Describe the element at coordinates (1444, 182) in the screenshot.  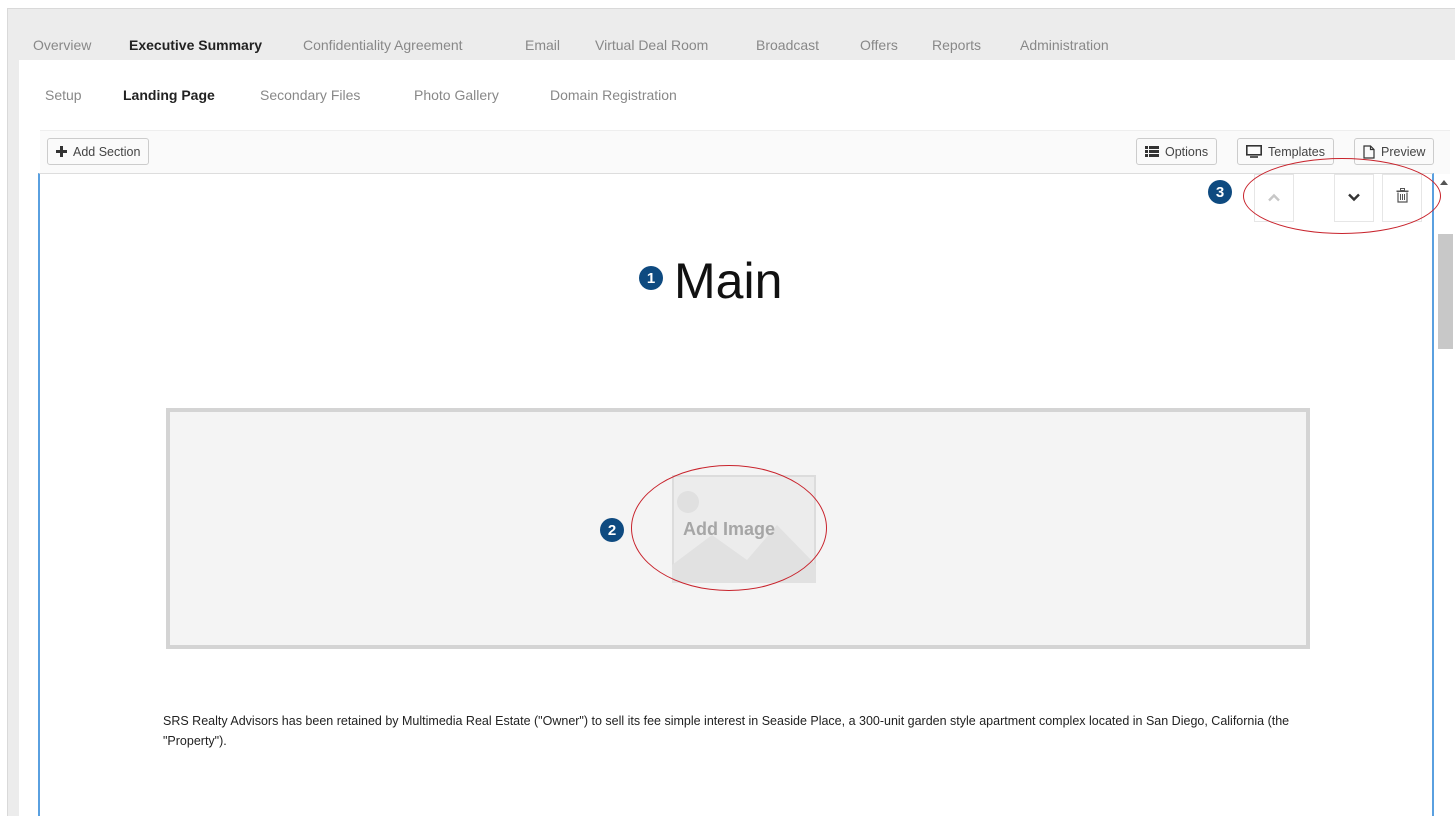
I see `scroll-up-arrow-icon` at that location.